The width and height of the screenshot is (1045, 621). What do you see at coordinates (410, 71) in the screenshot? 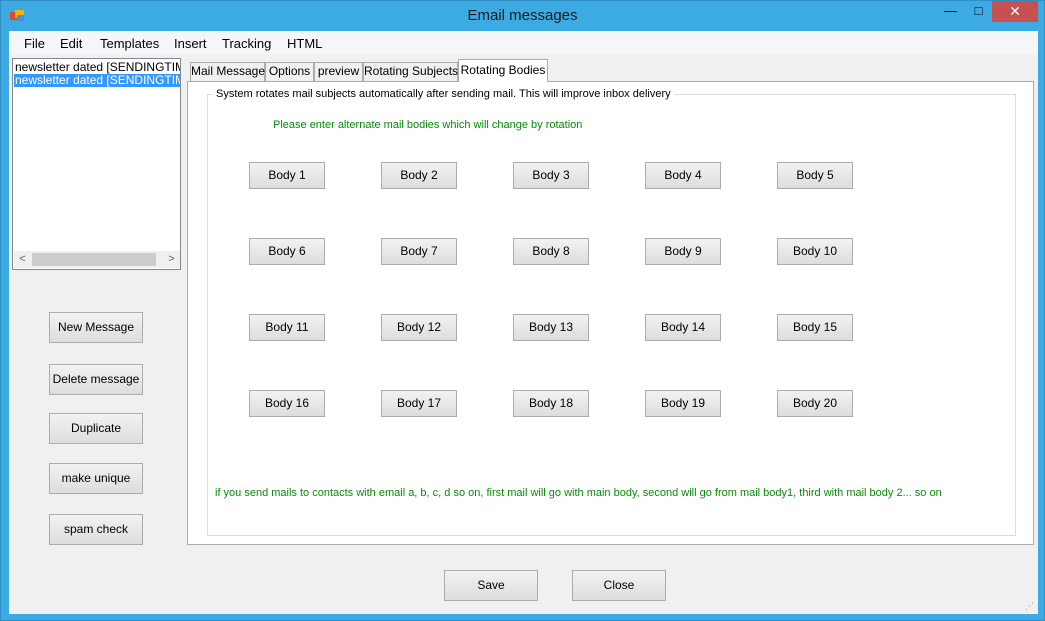
I see `tab-rotating-subjects: Rotating Subjects` at bounding box center [410, 71].